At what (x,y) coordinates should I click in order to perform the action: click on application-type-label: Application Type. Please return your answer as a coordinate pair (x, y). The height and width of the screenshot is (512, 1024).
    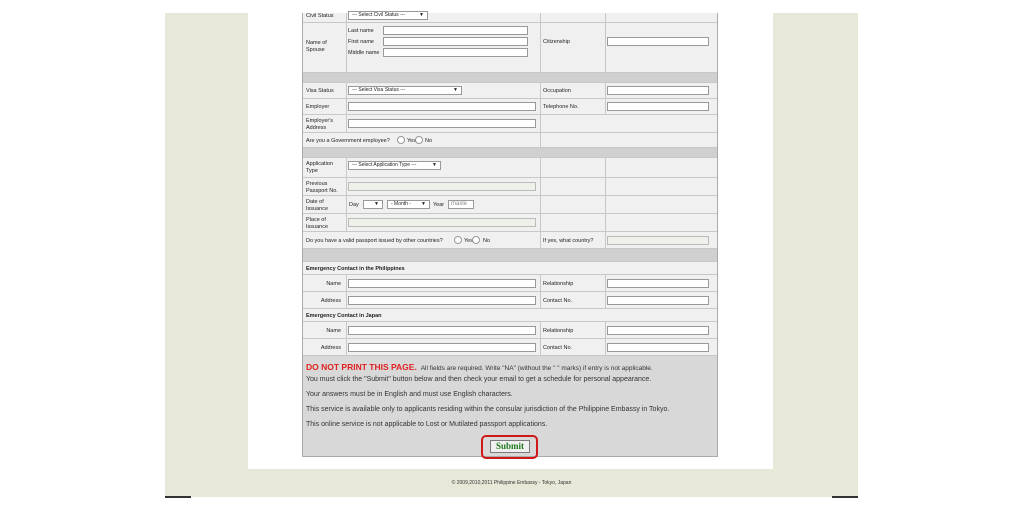
    Looking at the image, I should click on (319, 167).